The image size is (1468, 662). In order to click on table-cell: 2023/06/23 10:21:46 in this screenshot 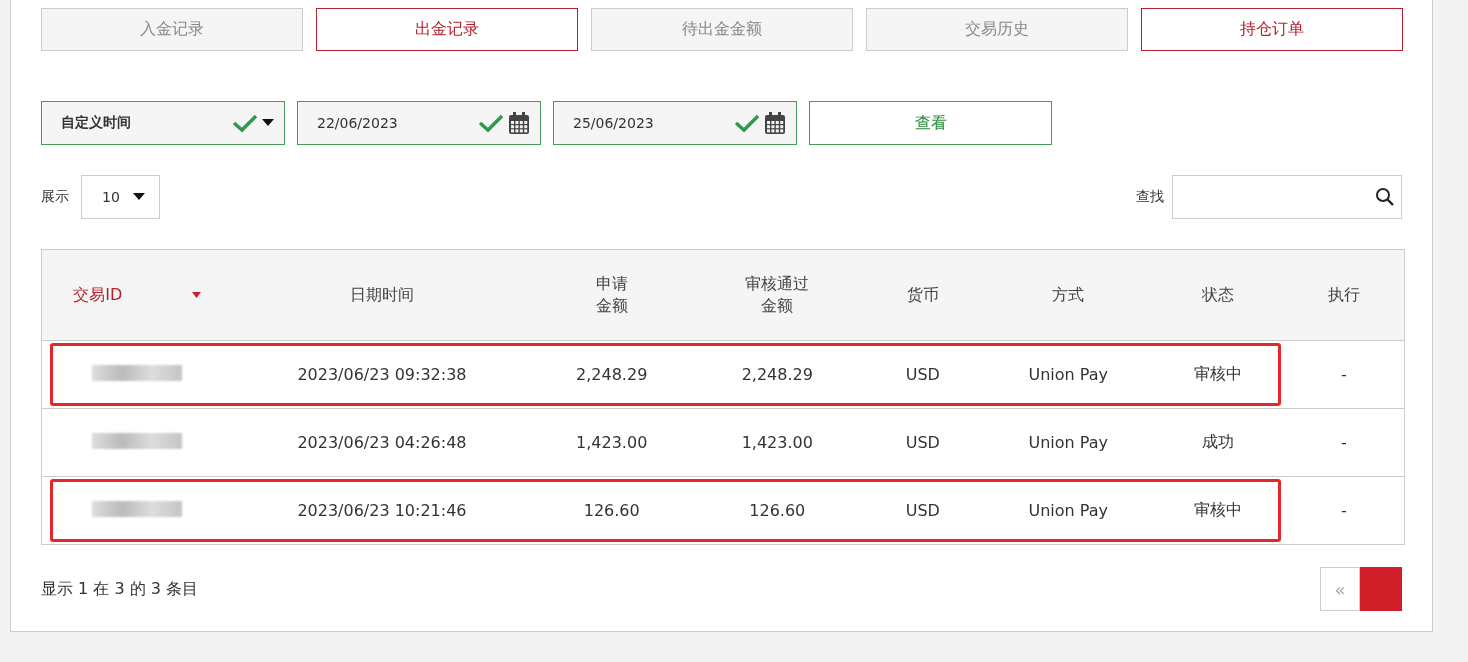, I will do `click(382, 510)`.